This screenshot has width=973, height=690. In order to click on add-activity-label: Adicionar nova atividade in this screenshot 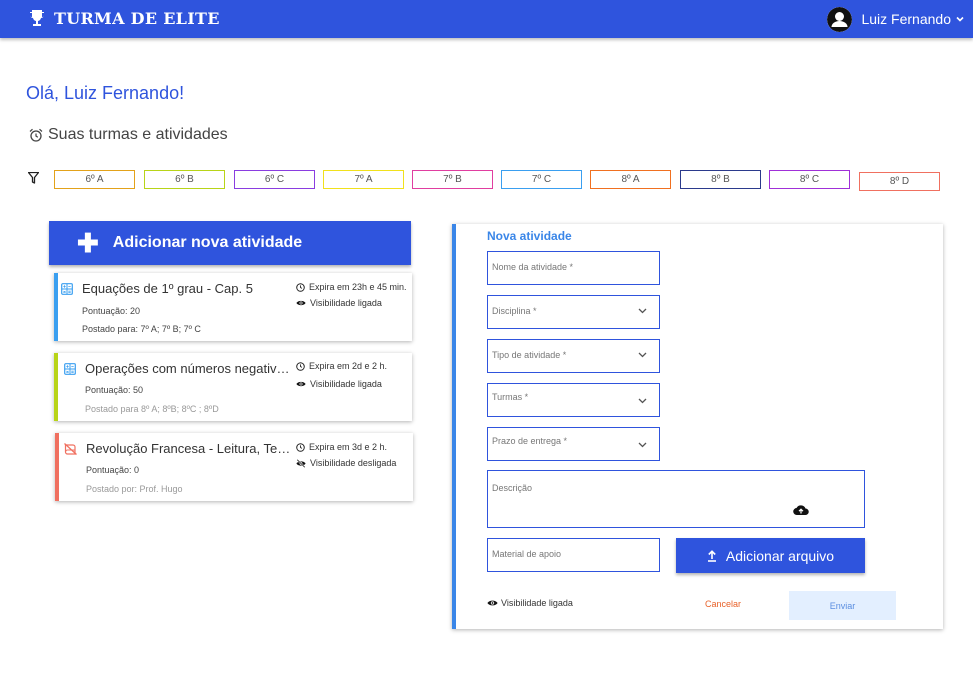, I will do `click(207, 242)`.